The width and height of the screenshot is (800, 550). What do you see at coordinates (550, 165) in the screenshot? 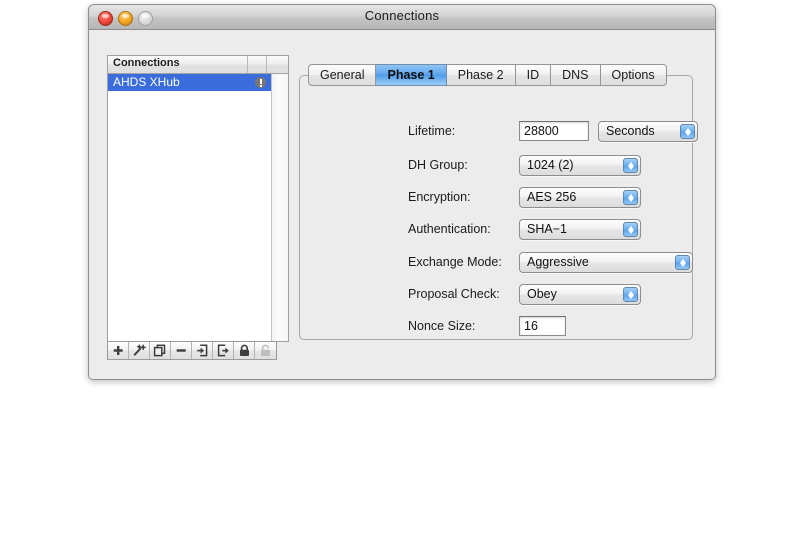
I see `dh-group-value: 1024 (2)` at bounding box center [550, 165].